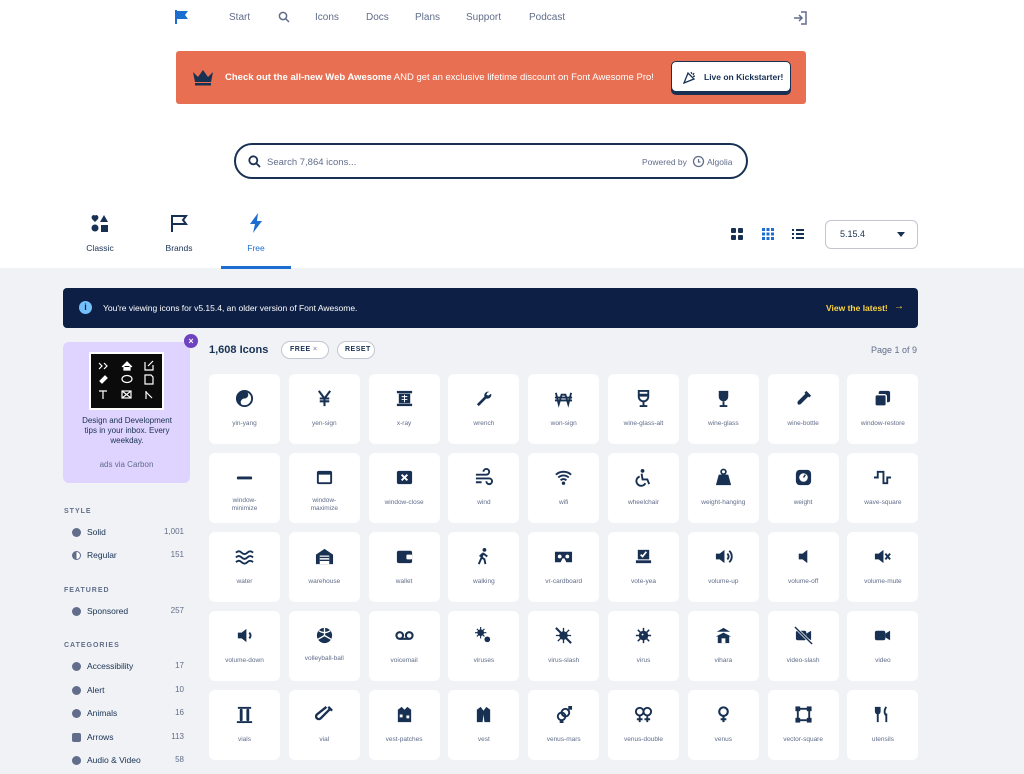 The width and height of the screenshot is (1024, 774). I want to click on icon-name: utensils, so click(882, 739).